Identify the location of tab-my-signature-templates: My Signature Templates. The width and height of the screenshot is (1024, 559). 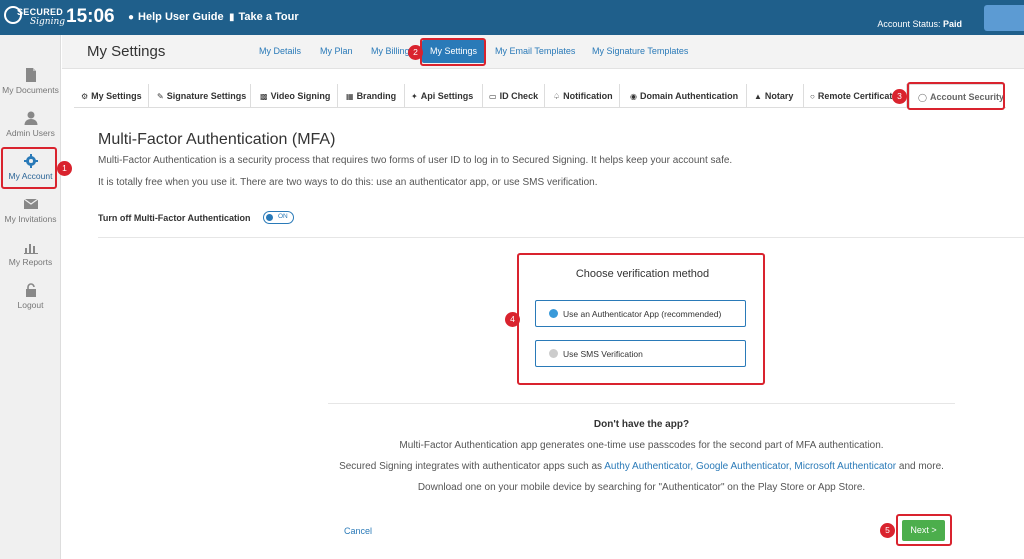
(640, 51).